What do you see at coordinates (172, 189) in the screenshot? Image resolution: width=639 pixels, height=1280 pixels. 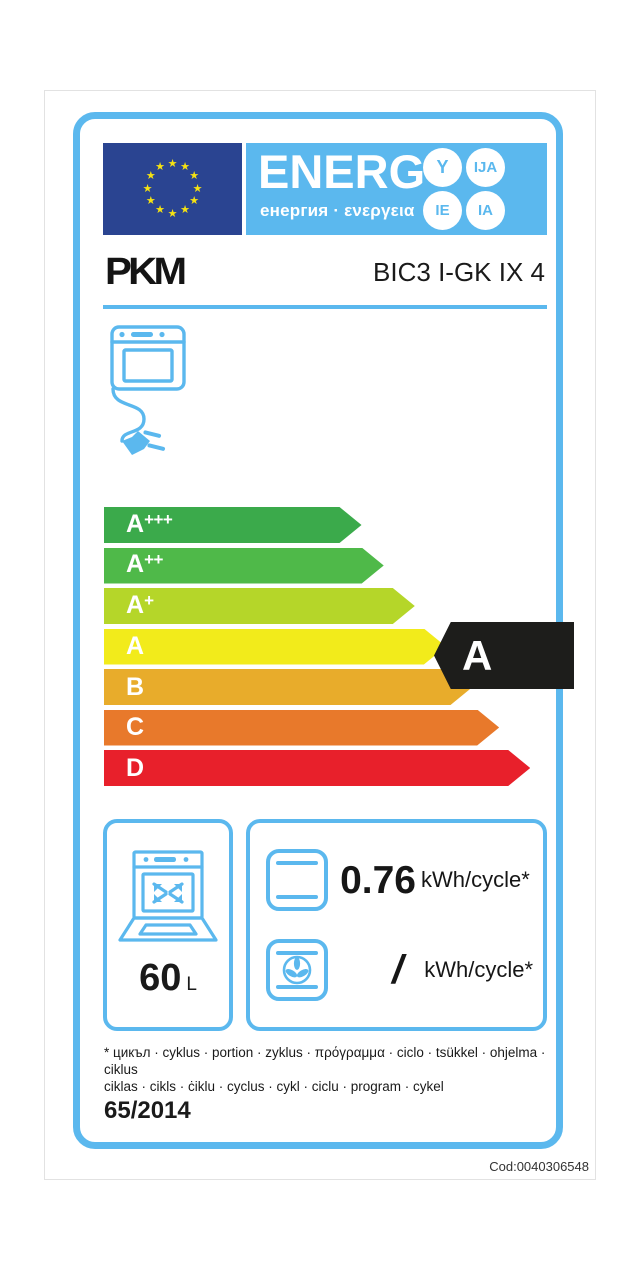 I see `eu-flag-icon: ★ ★ ★ ★ ★ ★ ★ ★ ★ ★ ★ ★` at bounding box center [172, 189].